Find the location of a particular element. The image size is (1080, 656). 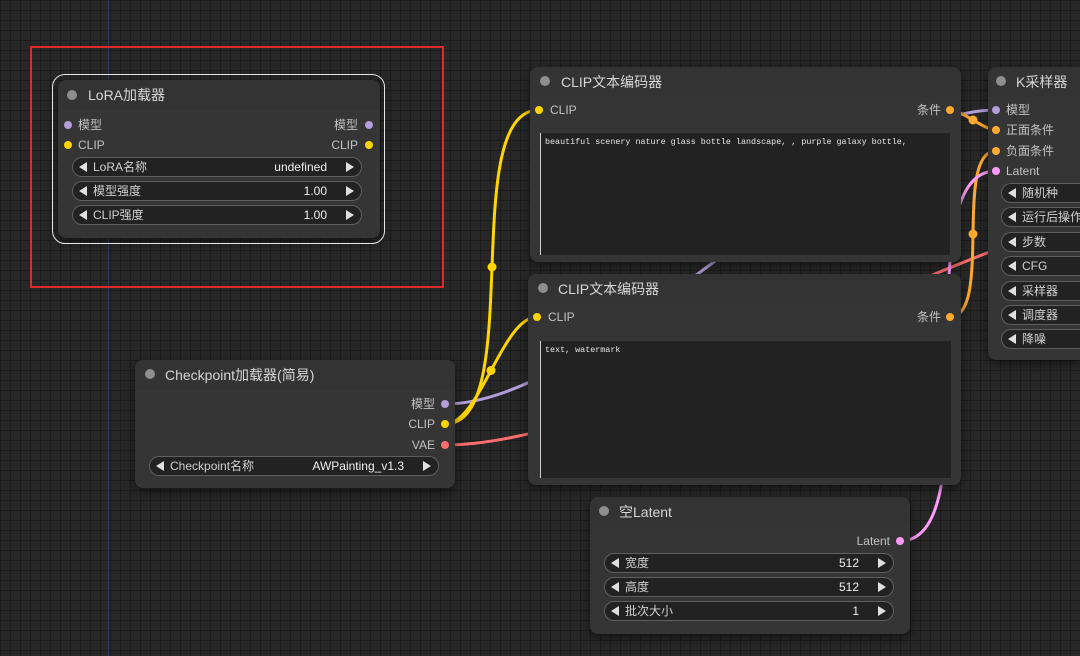

input-label-positive: 正面条件 is located at coordinates (1030, 130).